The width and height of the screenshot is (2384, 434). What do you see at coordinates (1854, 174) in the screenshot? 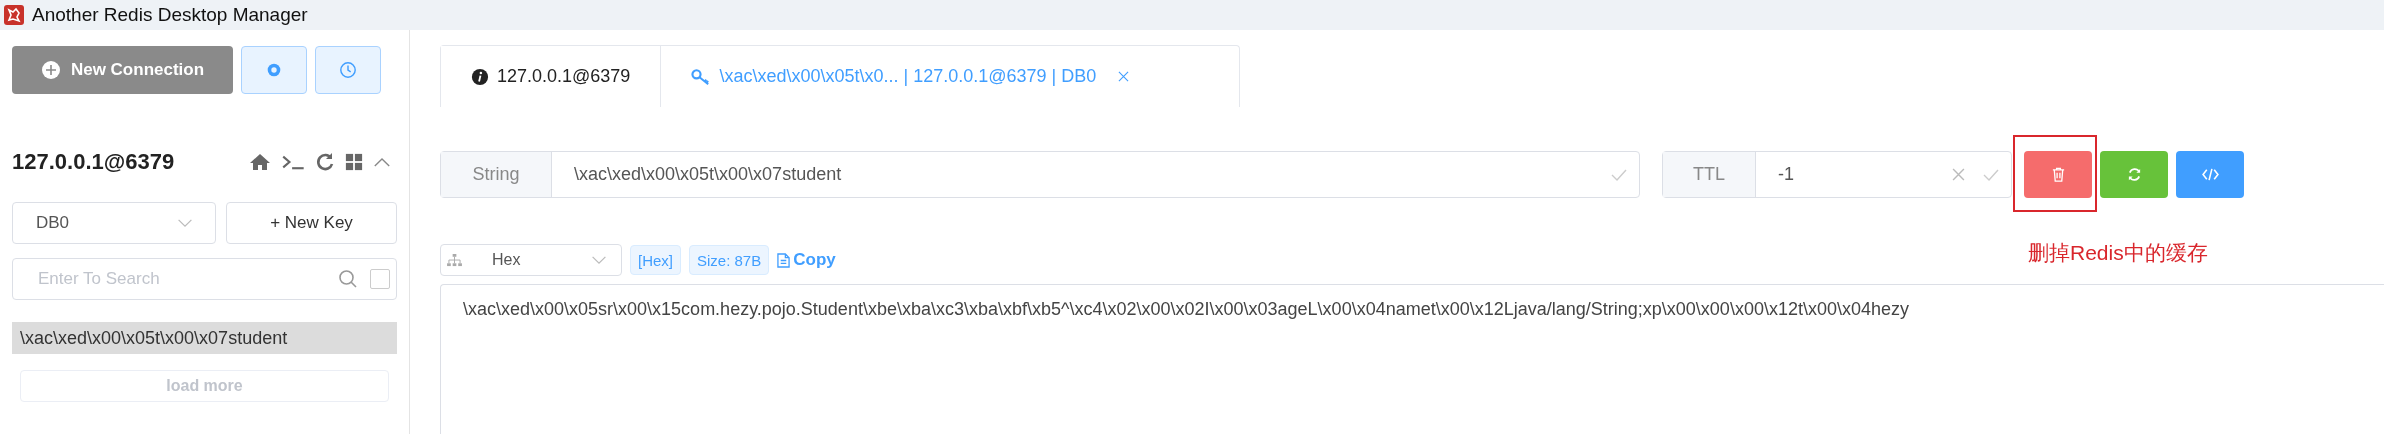
I see `ttl-field: -1` at bounding box center [1854, 174].